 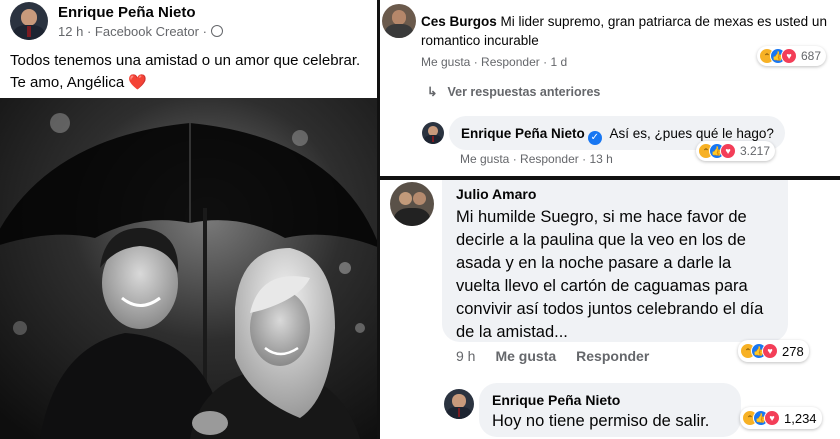 What do you see at coordinates (510, 62) in the screenshot?
I see `reply-link: Responder` at bounding box center [510, 62].